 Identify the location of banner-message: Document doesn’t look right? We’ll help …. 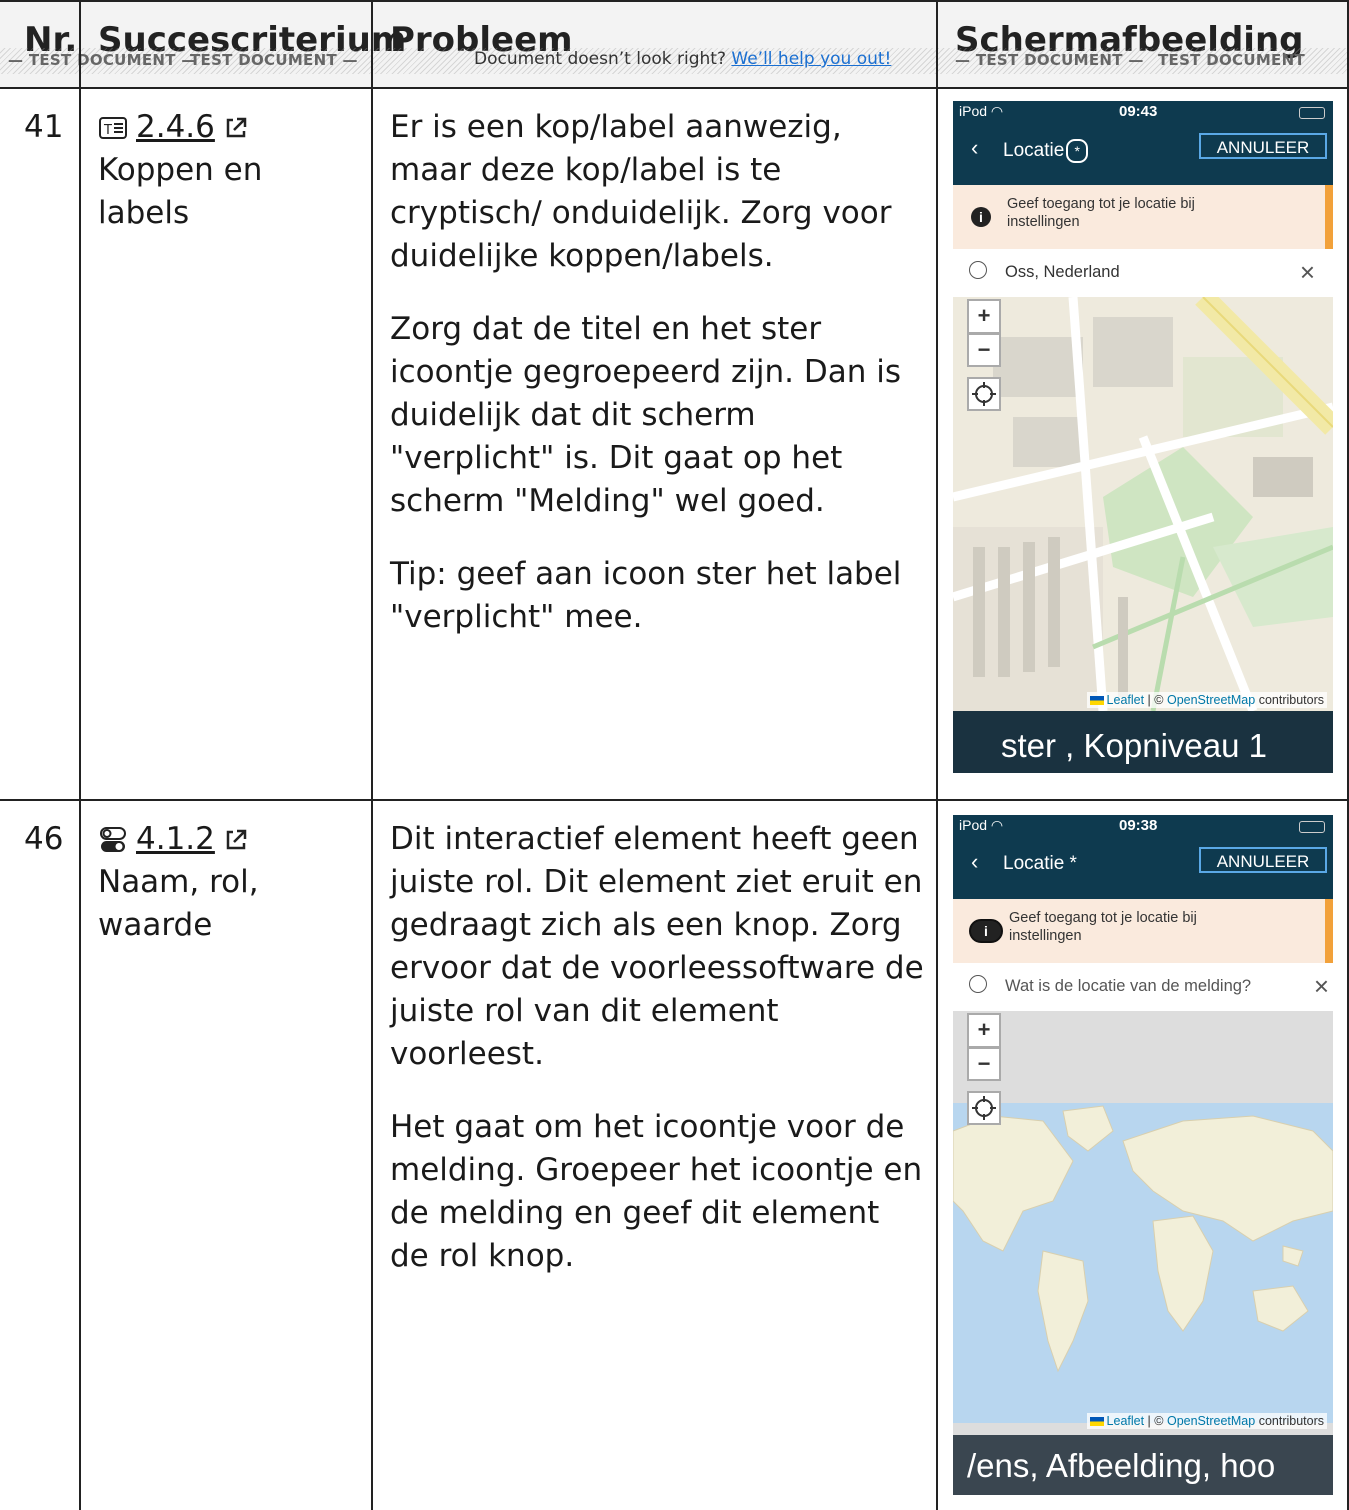
(683, 59).